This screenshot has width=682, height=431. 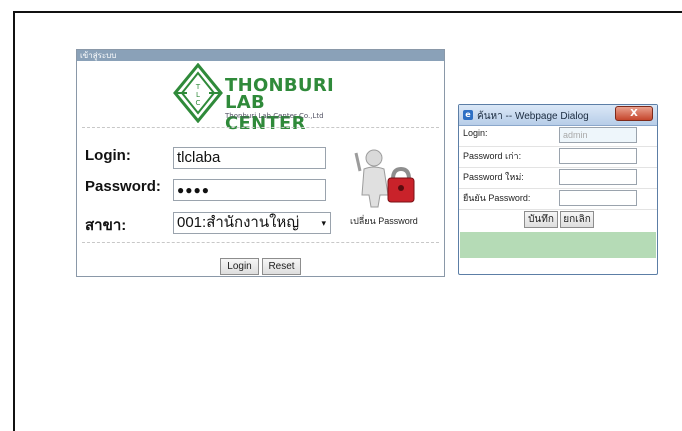 What do you see at coordinates (497, 198) in the screenshot?
I see `dialog-confirm-password-label: ยืนยัน Password:` at bounding box center [497, 198].